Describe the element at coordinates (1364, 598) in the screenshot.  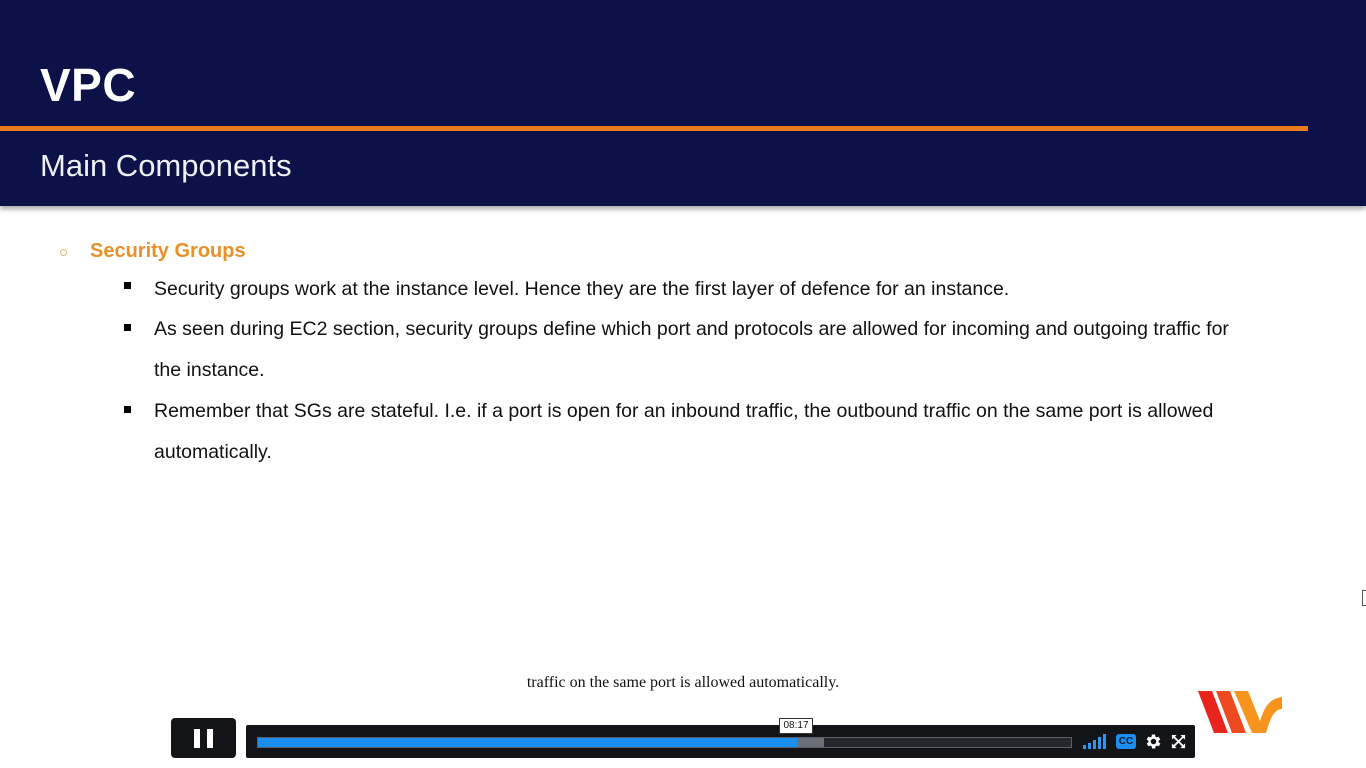
I see `text-cursor-icon` at that location.